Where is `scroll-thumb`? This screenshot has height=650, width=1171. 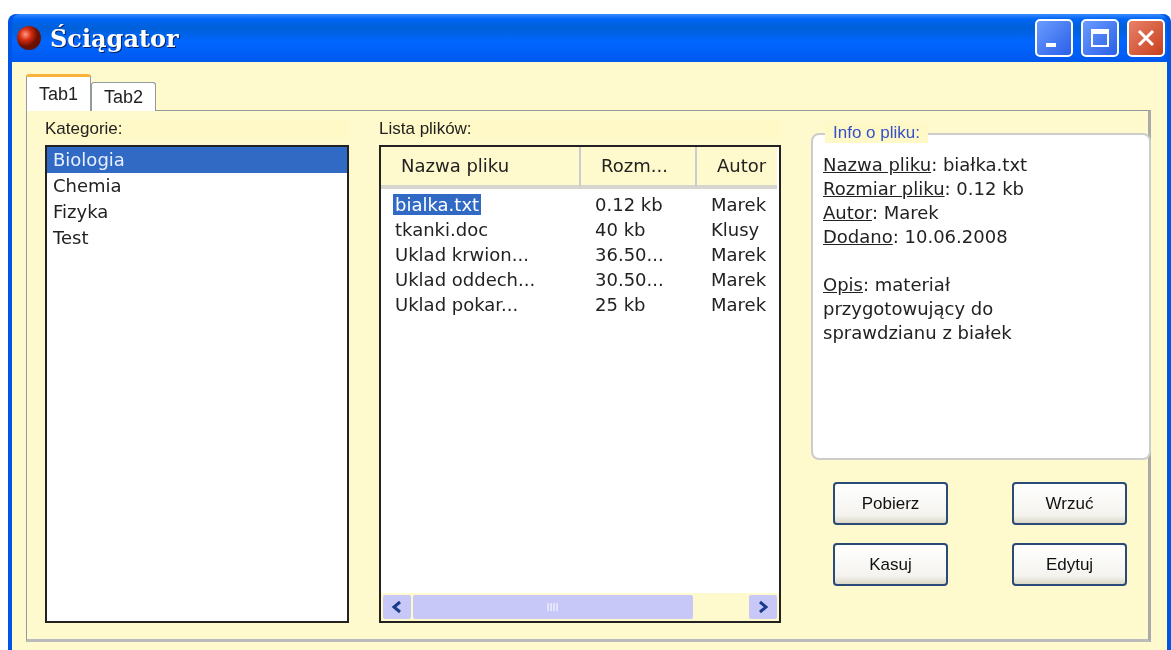
scroll-thumb is located at coordinates (553, 607).